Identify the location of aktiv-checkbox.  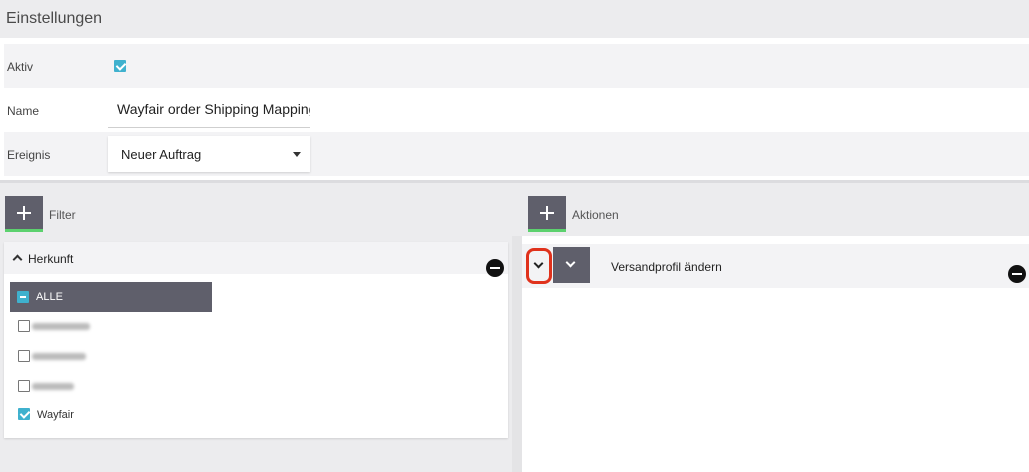
(120, 66).